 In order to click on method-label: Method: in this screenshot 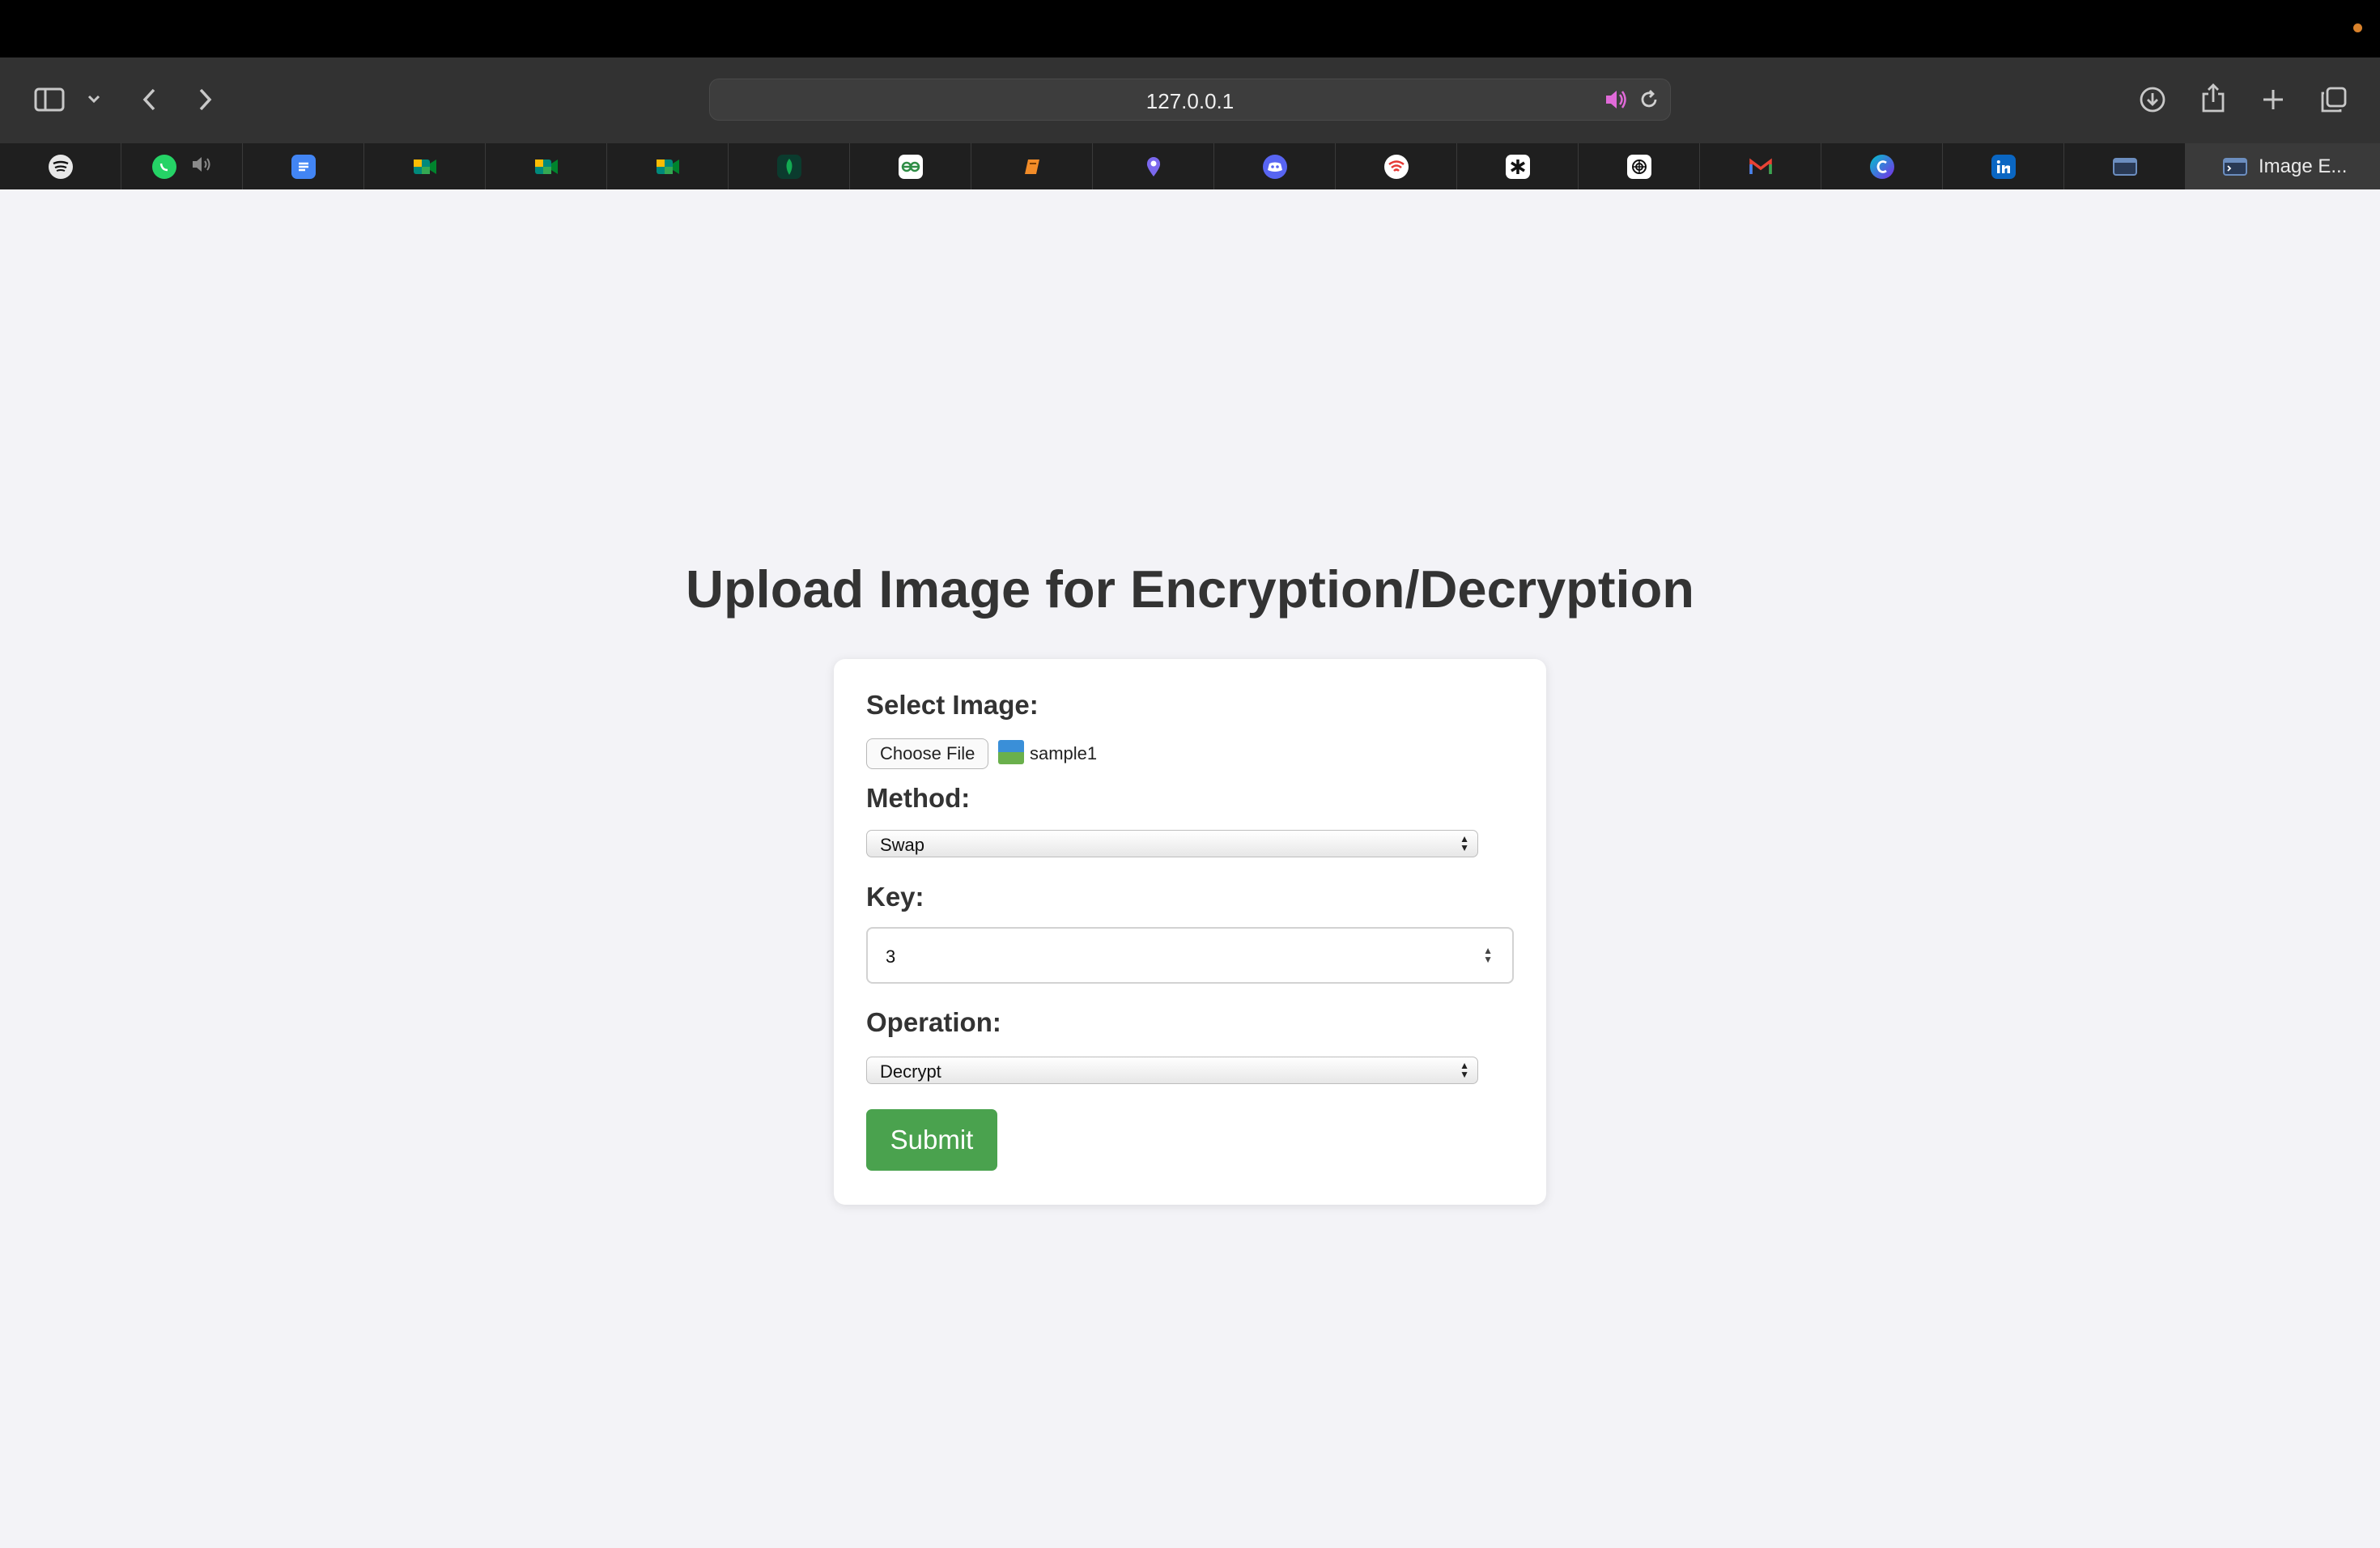, I will do `click(919, 798)`.